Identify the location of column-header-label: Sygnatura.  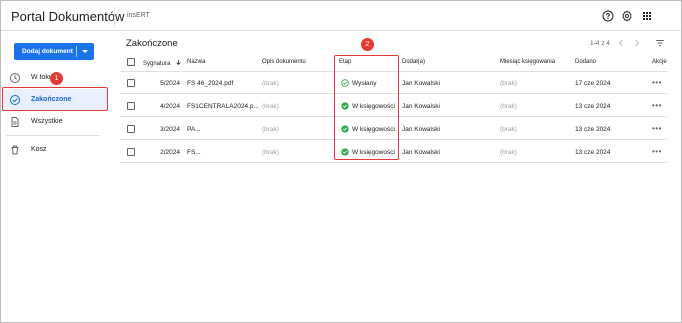
(157, 64).